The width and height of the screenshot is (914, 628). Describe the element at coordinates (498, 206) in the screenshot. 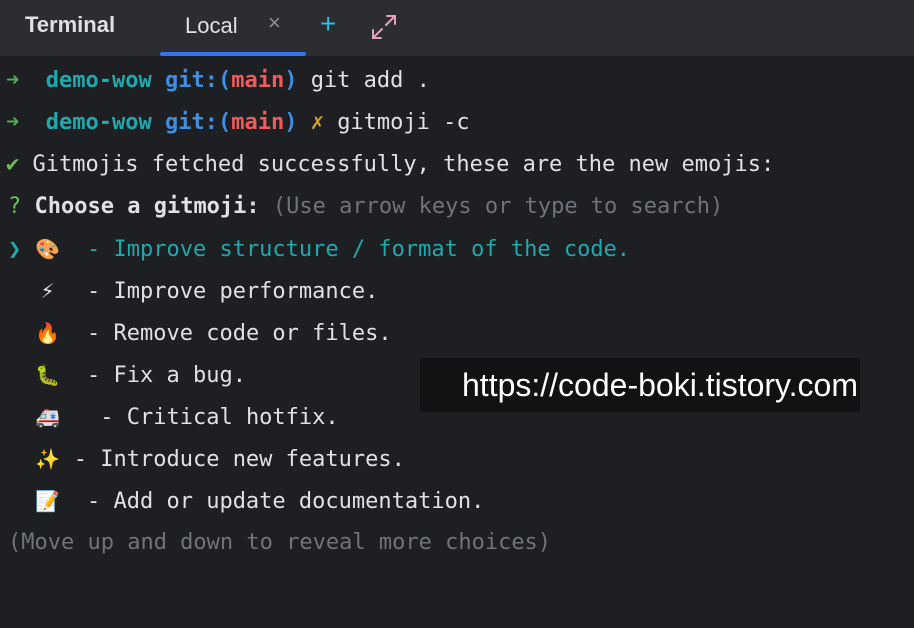

I see `question-hint: (Use arrow keys or type to search)` at that location.